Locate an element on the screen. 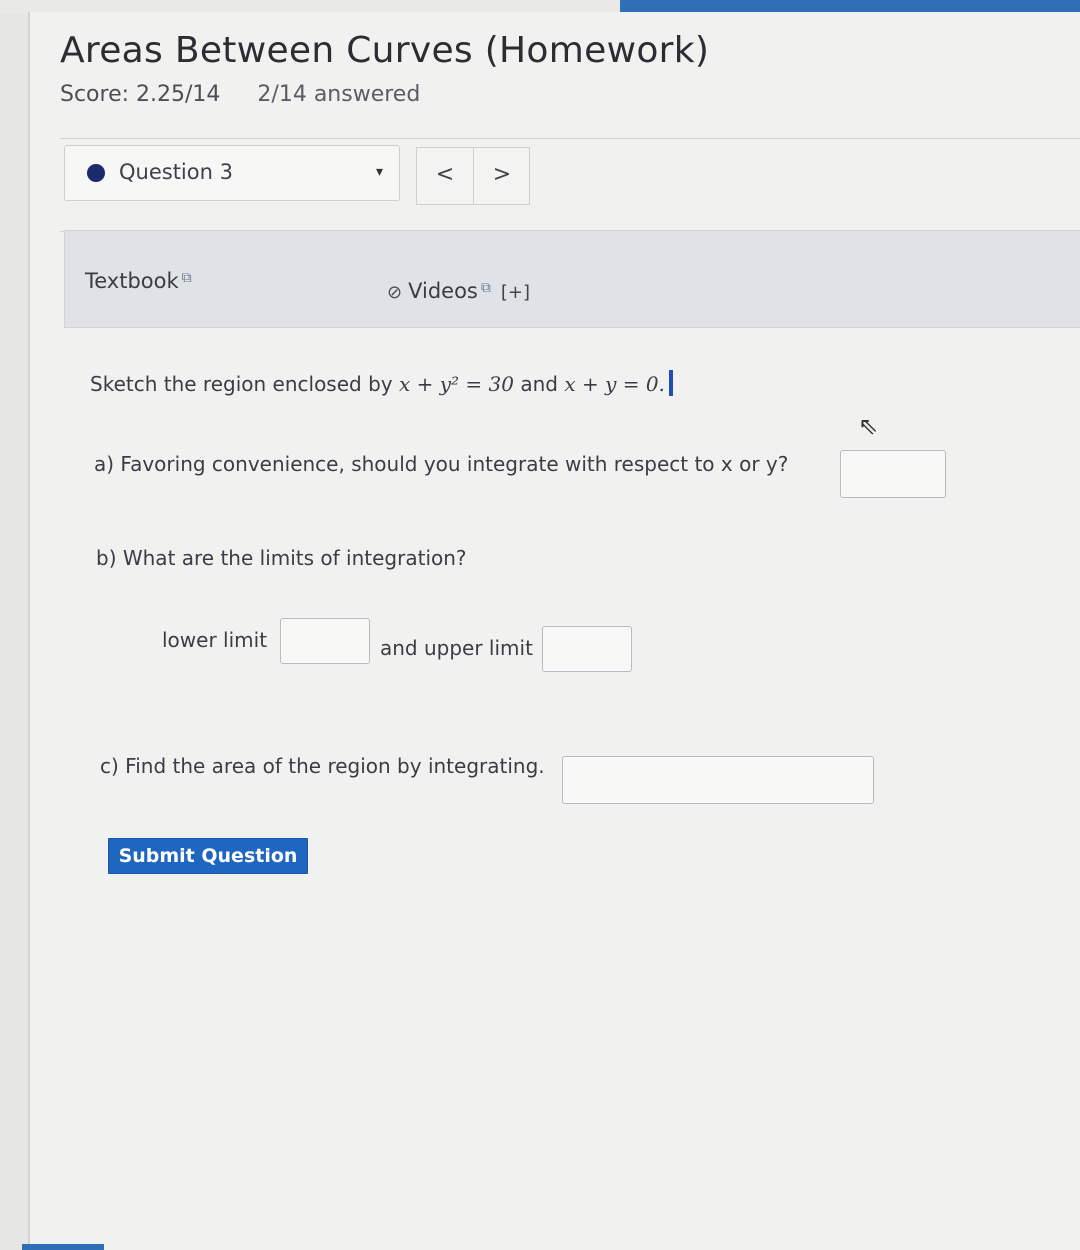 This screenshot has width=1080, height=1250. page-title: Areas Between Curves (Homework) is located at coordinates (385, 50).